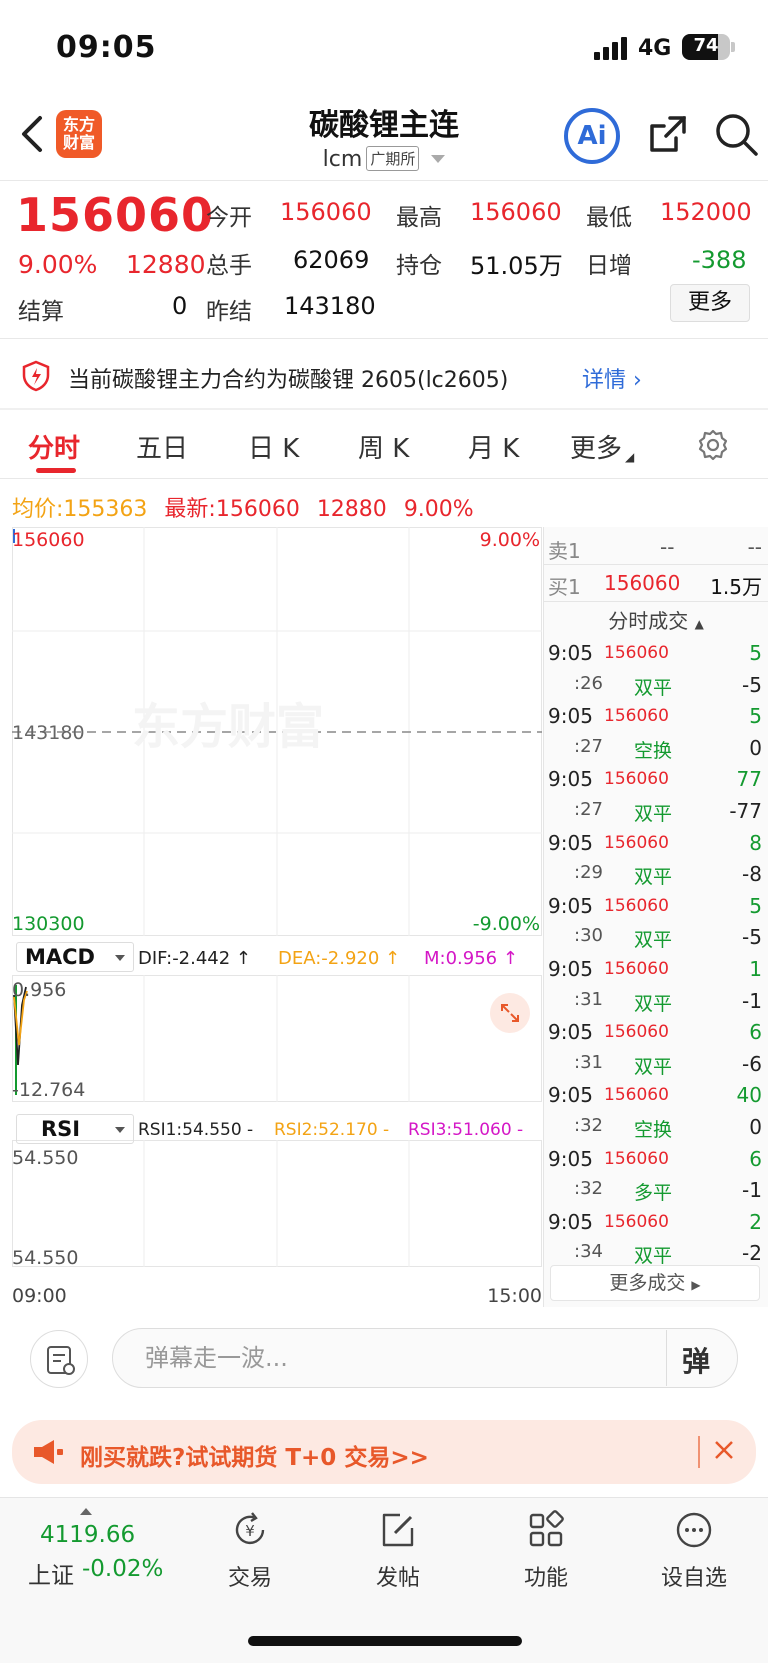 Image resolution: width=768 pixels, height=1663 pixels. I want to click on sell1-row: 卖1 -- --, so click(656, 549).